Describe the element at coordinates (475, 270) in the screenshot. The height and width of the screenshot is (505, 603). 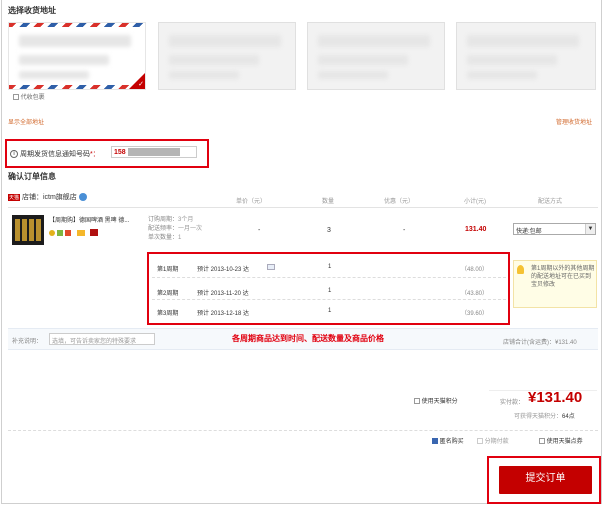
I see `cycle-price: （48.00）` at that location.